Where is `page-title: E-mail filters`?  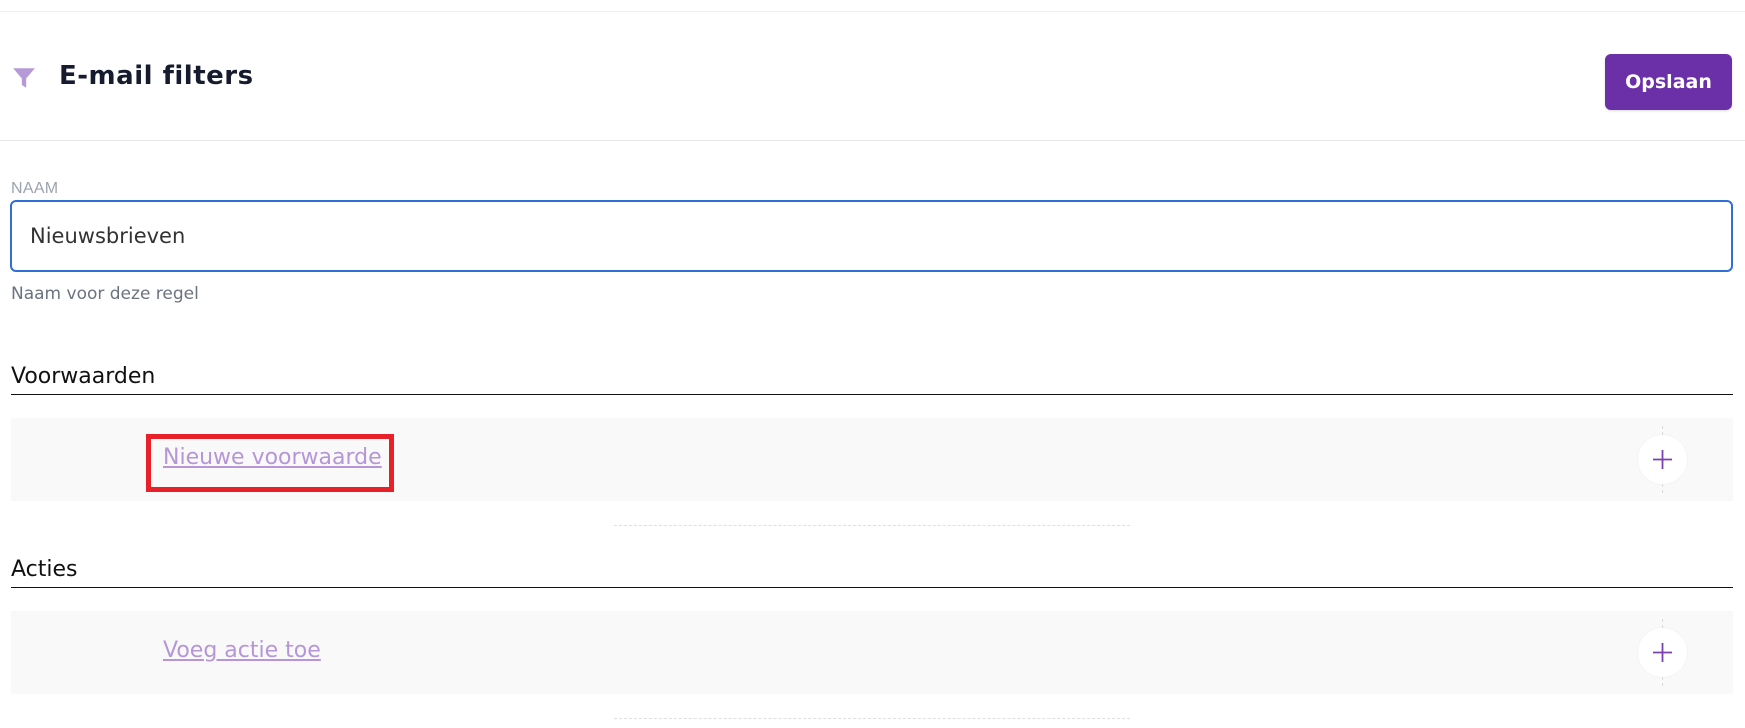 page-title: E-mail filters is located at coordinates (156, 76).